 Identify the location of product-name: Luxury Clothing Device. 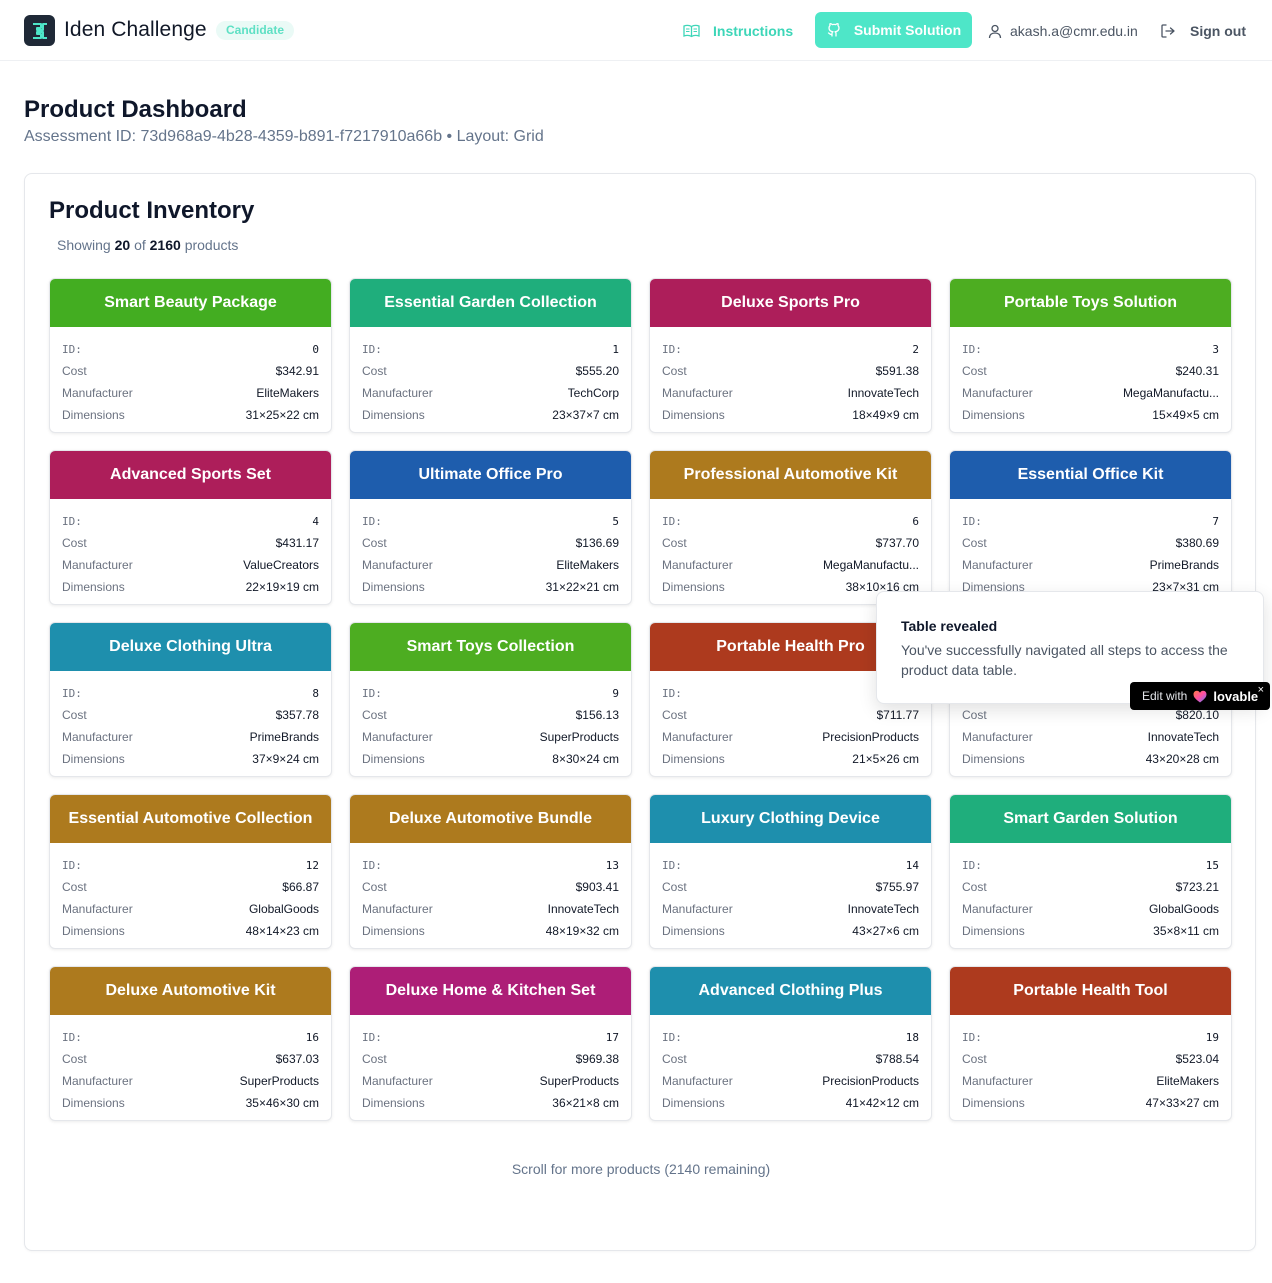
(790, 818).